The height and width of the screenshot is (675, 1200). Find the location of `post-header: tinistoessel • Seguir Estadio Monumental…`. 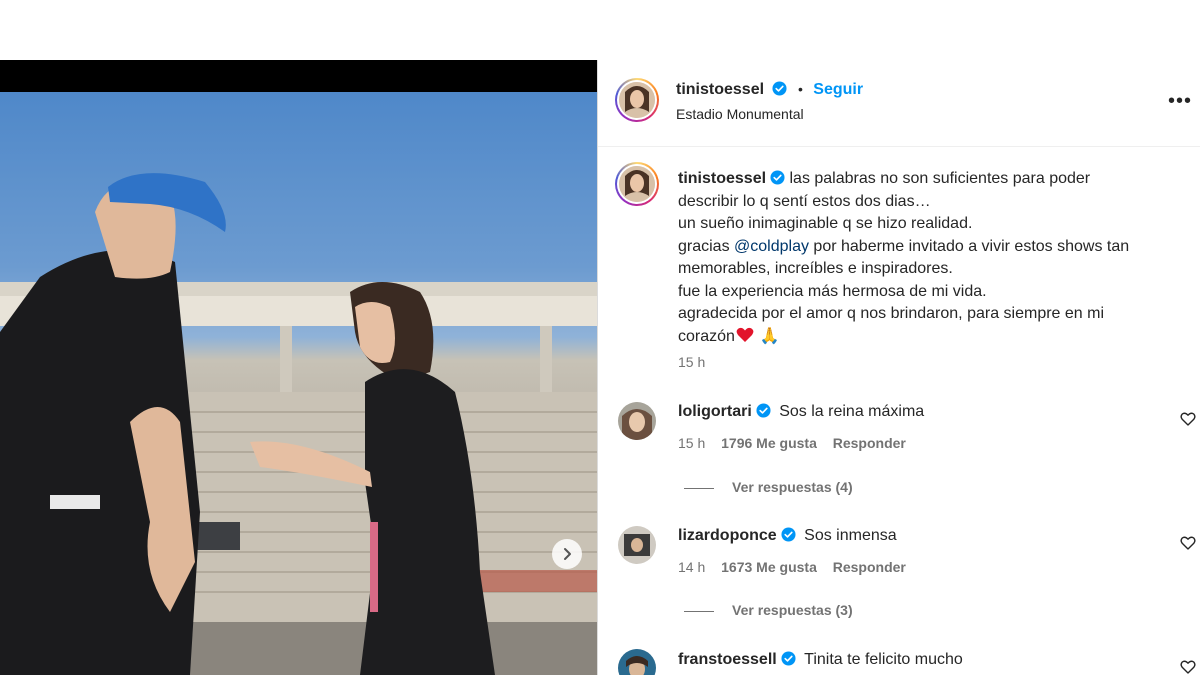

post-header: tinistoessel • Seguir Estadio Monumental… is located at coordinates (899, 103).